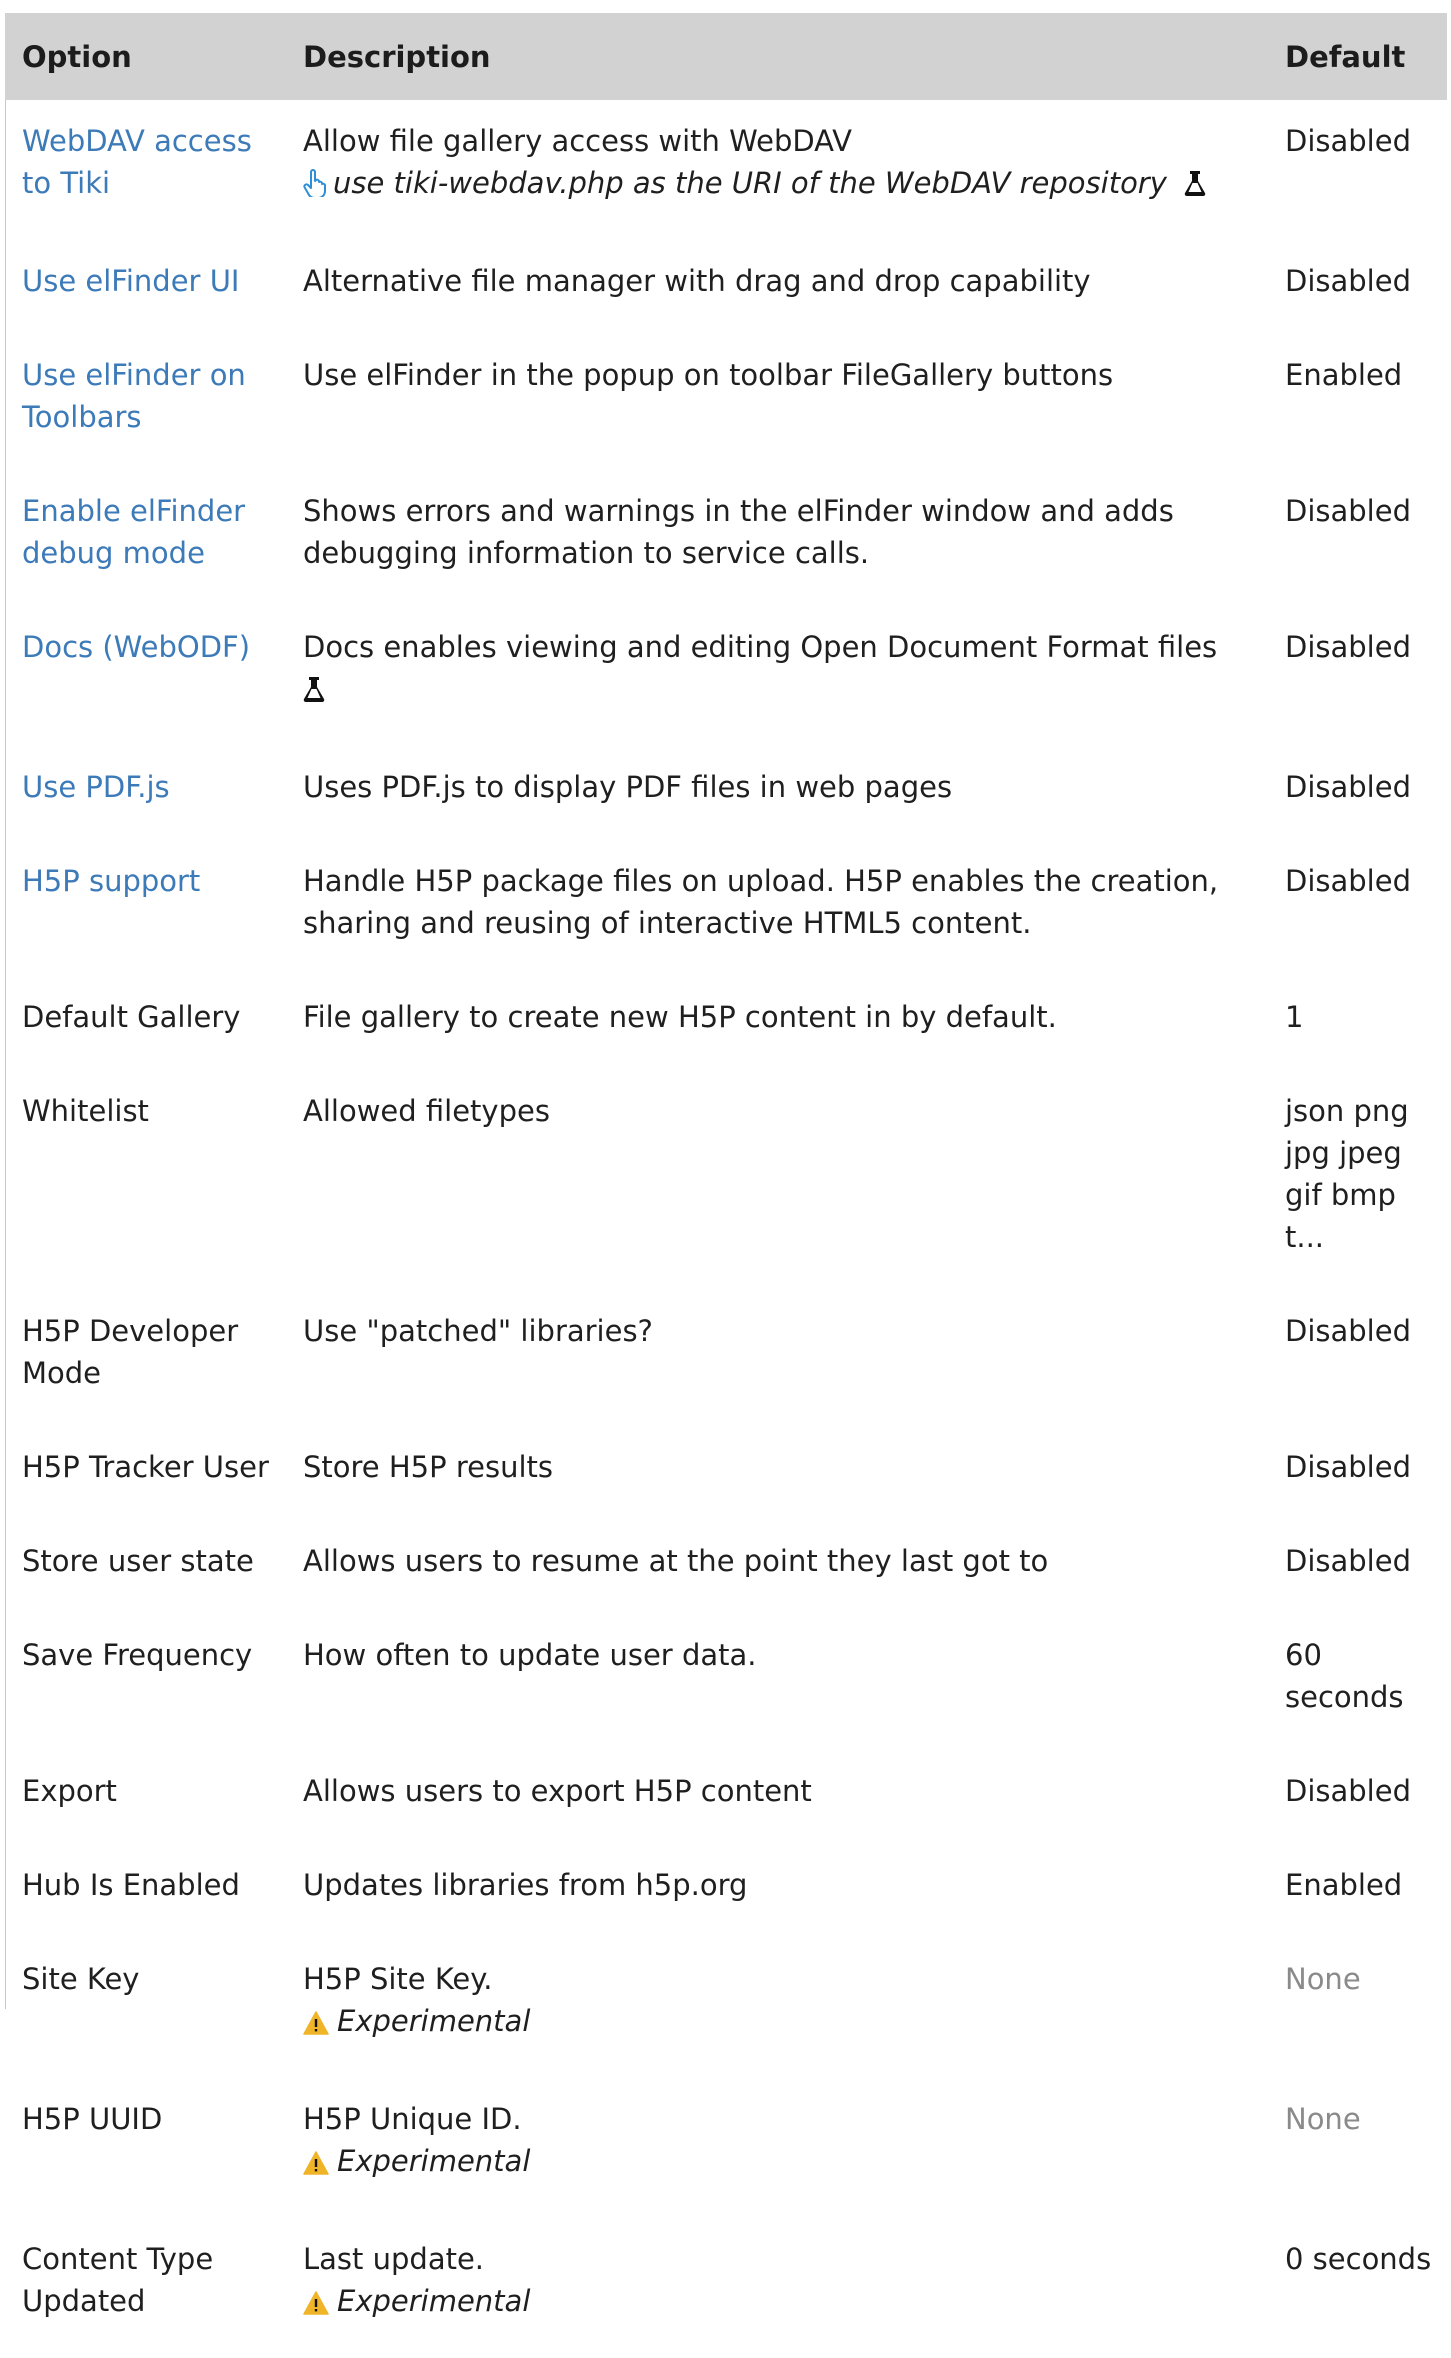 This screenshot has width=1451, height=2358. Describe the element at coordinates (398, 1979) in the screenshot. I see `description-text: H5P Site Key.` at that location.